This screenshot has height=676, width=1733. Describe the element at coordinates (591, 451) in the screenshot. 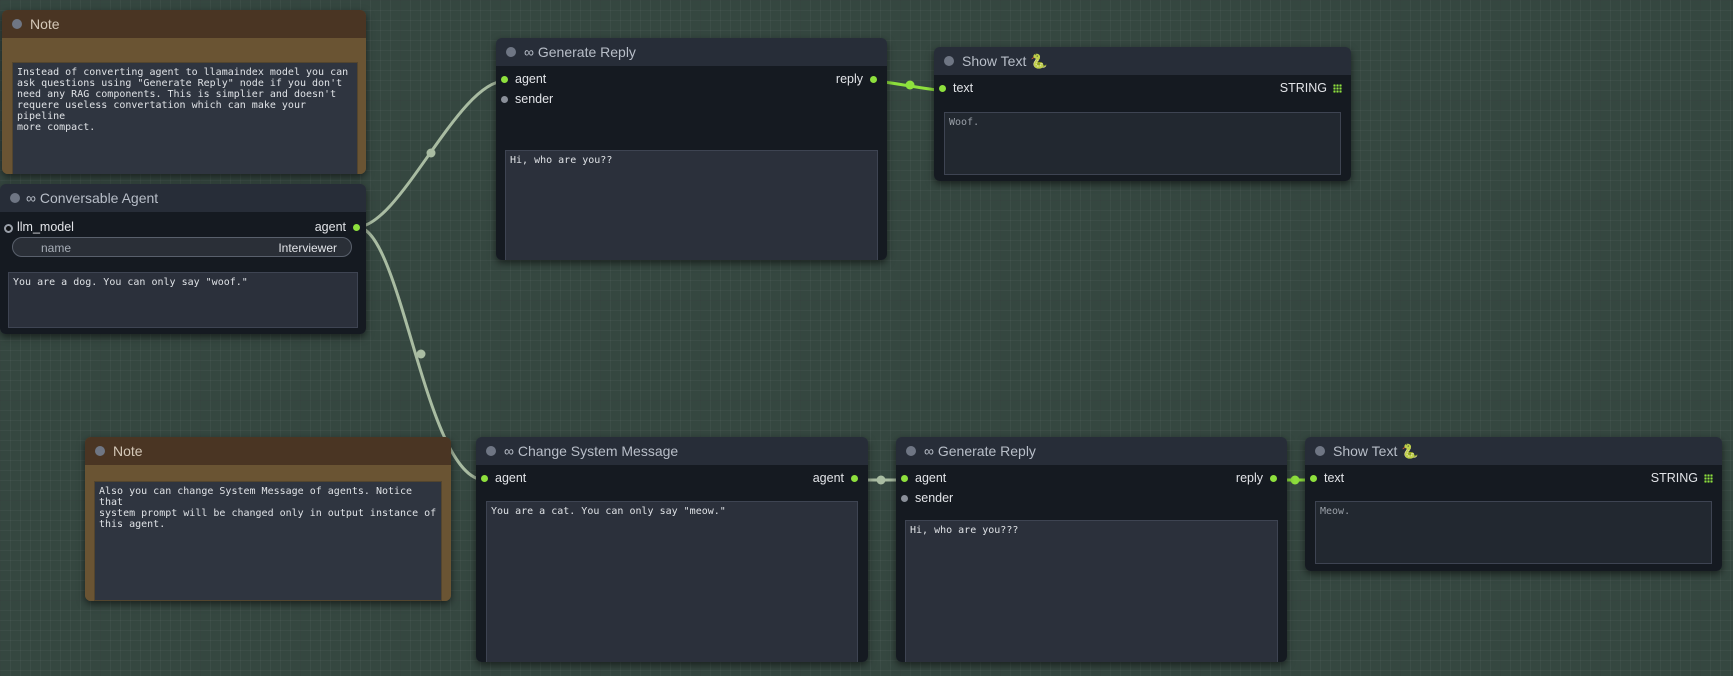

I see `node-title: ∞ Change System Message` at that location.